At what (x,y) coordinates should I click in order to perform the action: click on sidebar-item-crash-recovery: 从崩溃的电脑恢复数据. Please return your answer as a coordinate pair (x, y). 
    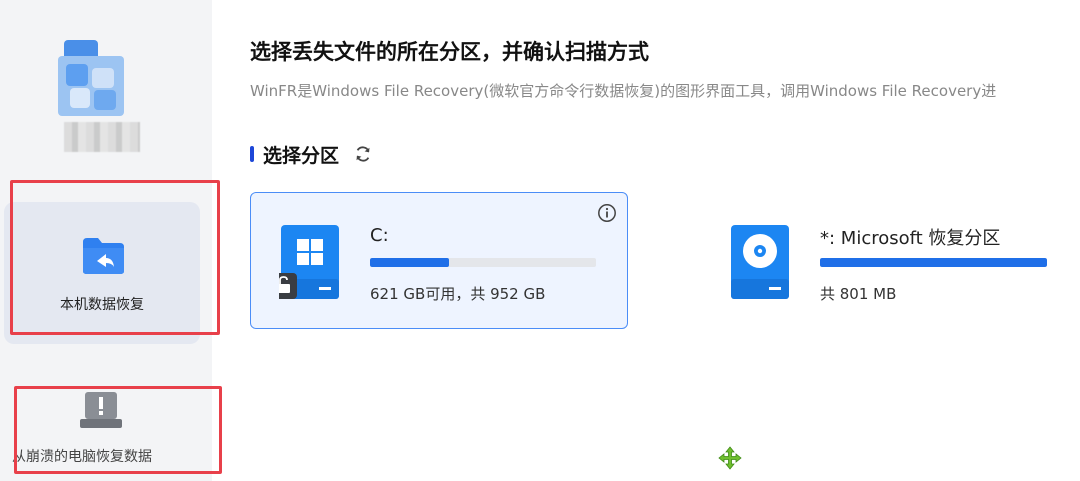
    Looking at the image, I should click on (106, 428).